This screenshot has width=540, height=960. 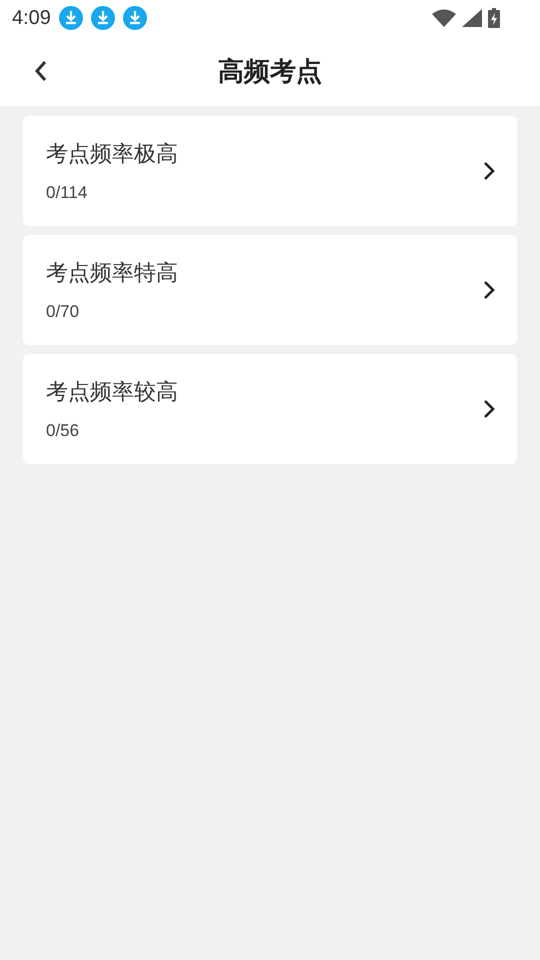 I want to click on topic-card: 考点频率极高 0/114, so click(x=270, y=171).